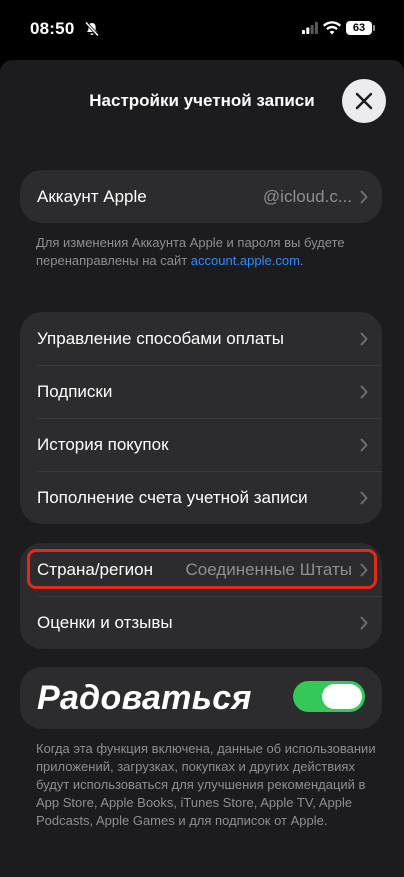 The height and width of the screenshot is (877, 404). What do you see at coordinates (201, 622) in the screenshot?
I see `ratings-reviews-row: Оценки и отзывы` at bounding box center [201, 622].